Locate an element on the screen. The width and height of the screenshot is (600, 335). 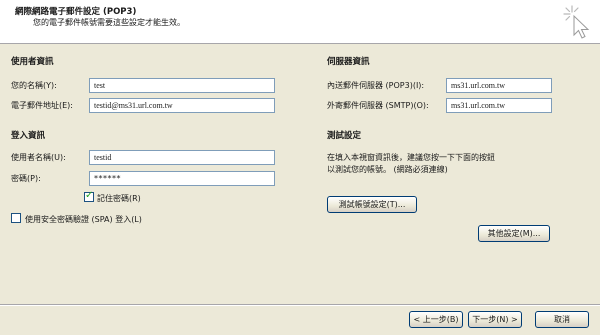
header-subtitle: 您的電子郵件帳號需要這些設定才能生效。 is located at coordinates (109, 22).